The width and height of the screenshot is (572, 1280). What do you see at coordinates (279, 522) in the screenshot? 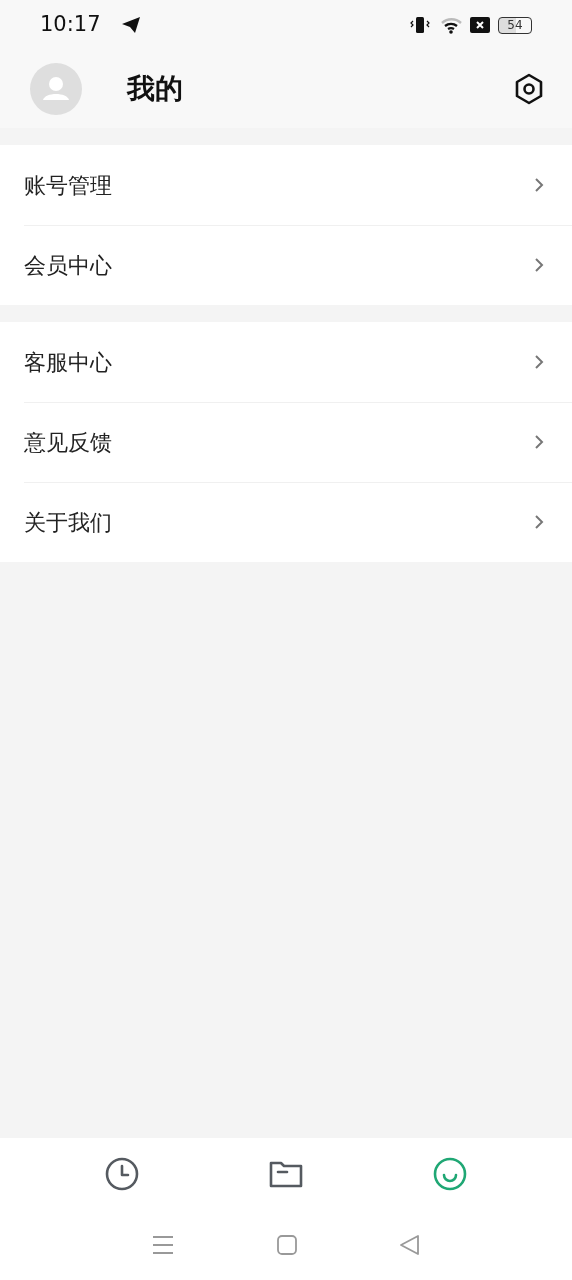
I see `menu-item-label: 关于我们` at bounding box center [279, 522].